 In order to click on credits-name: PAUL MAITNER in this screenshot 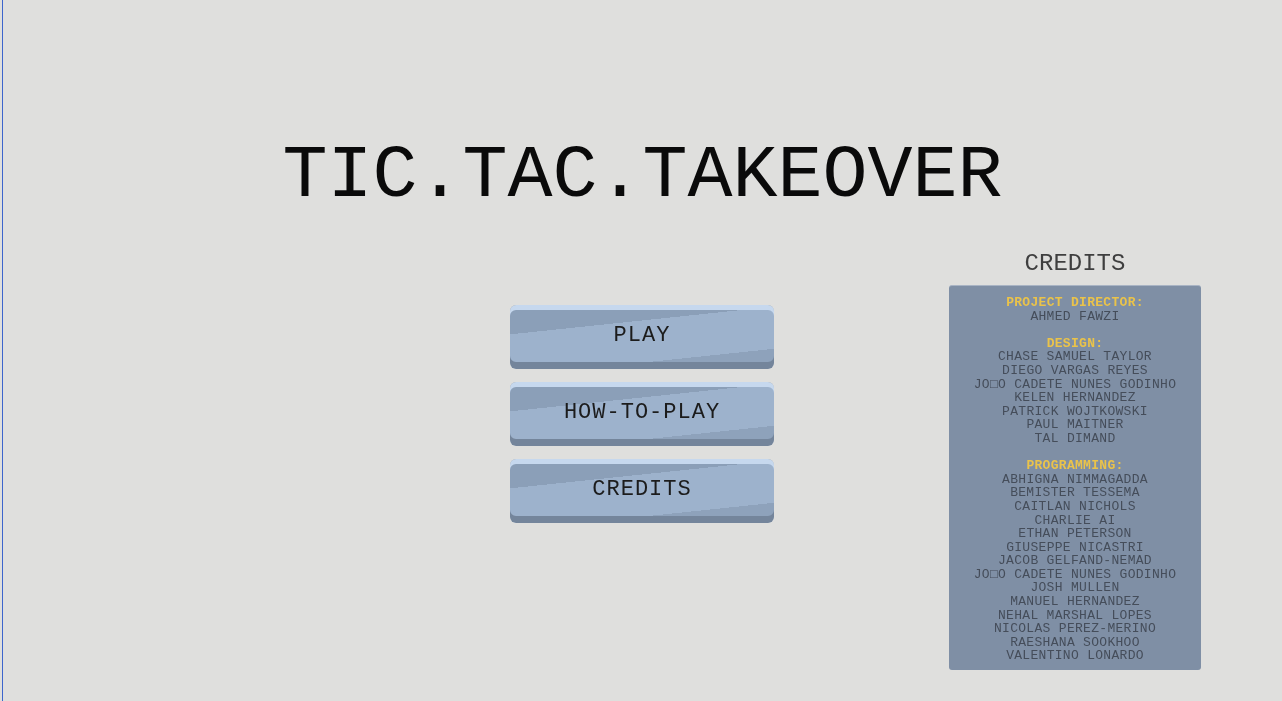, I will do `click(1075, 425)`.